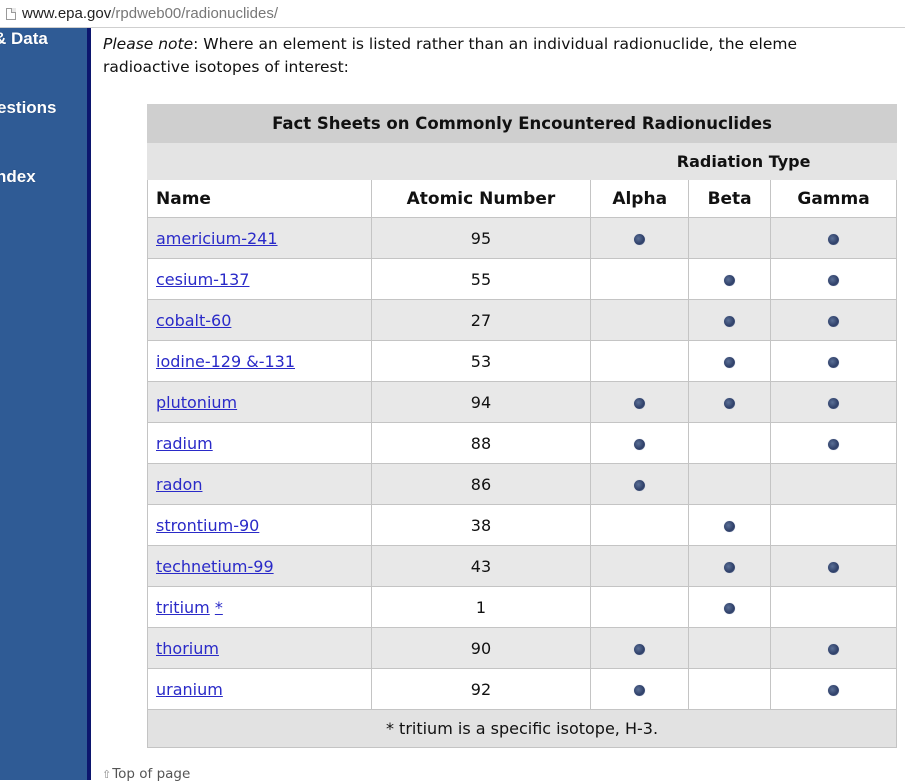 This screenshot has width=905, height=782. Describe the element at coordinates (148, 44) in the screenshot. I see `note-emphasis: Please note` at that location.